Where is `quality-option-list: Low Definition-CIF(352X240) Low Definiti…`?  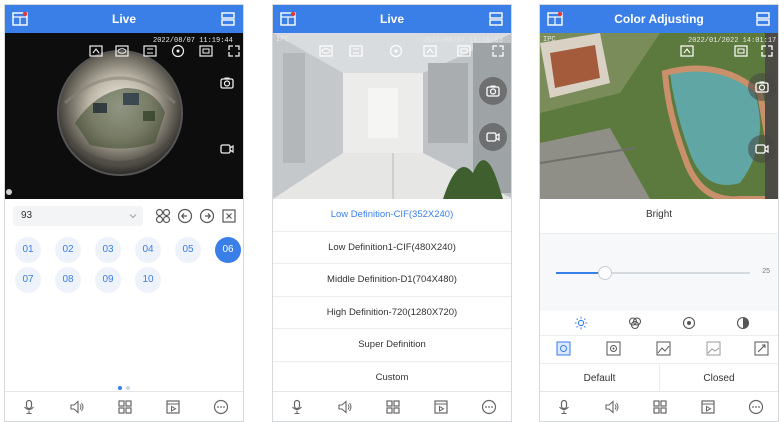 quality-option-list: Low Definition-CIF(352X240) Low Definiti… is located at coordinates (392, 297).